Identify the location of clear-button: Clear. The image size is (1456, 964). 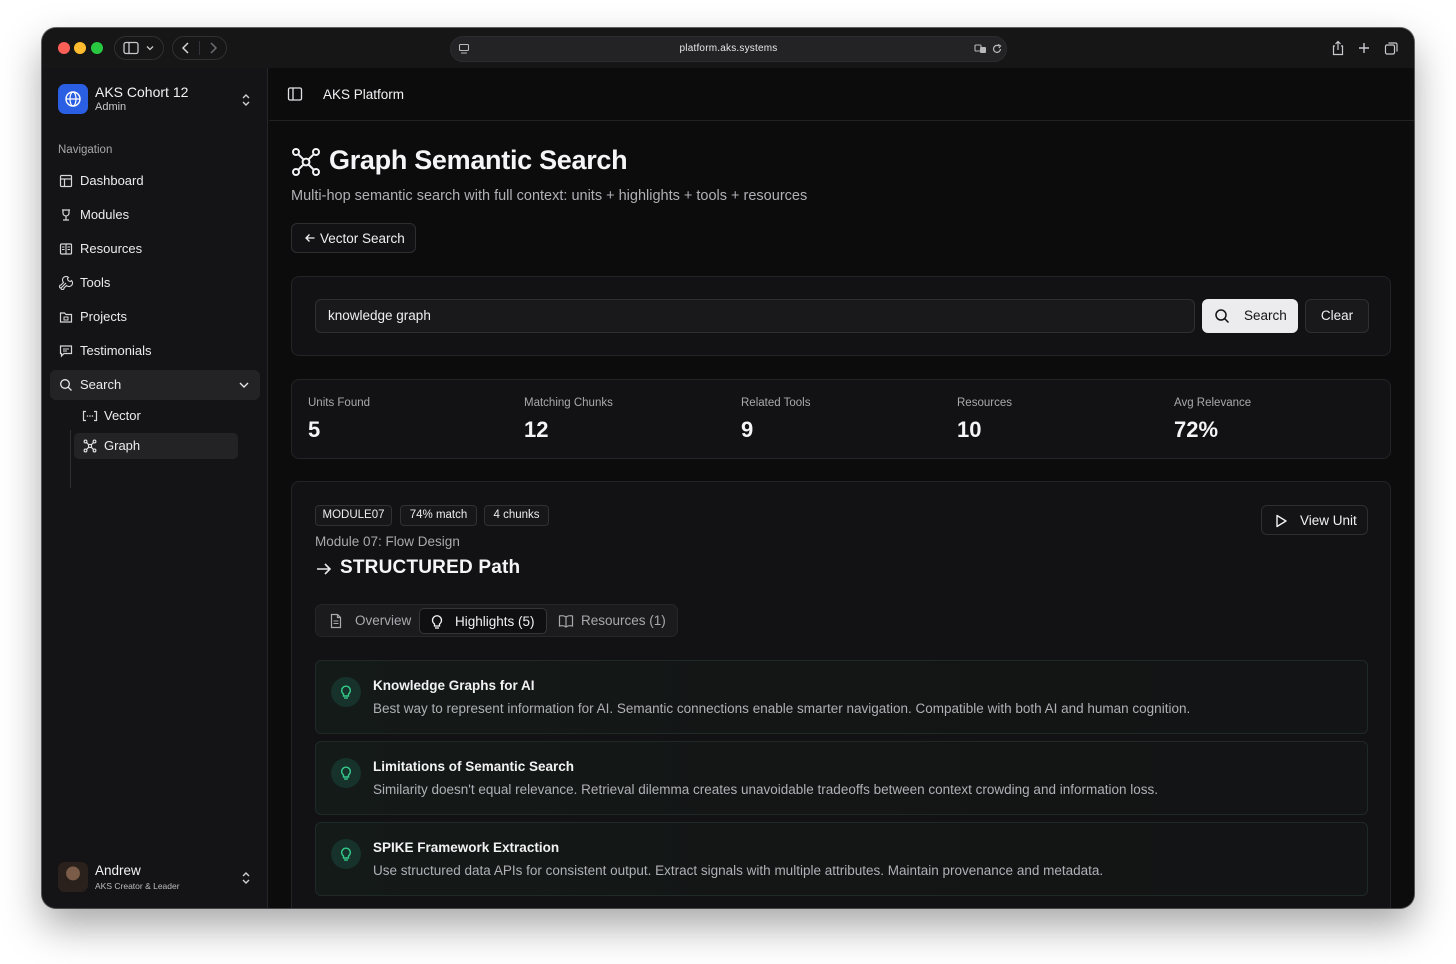
(1337, 316).